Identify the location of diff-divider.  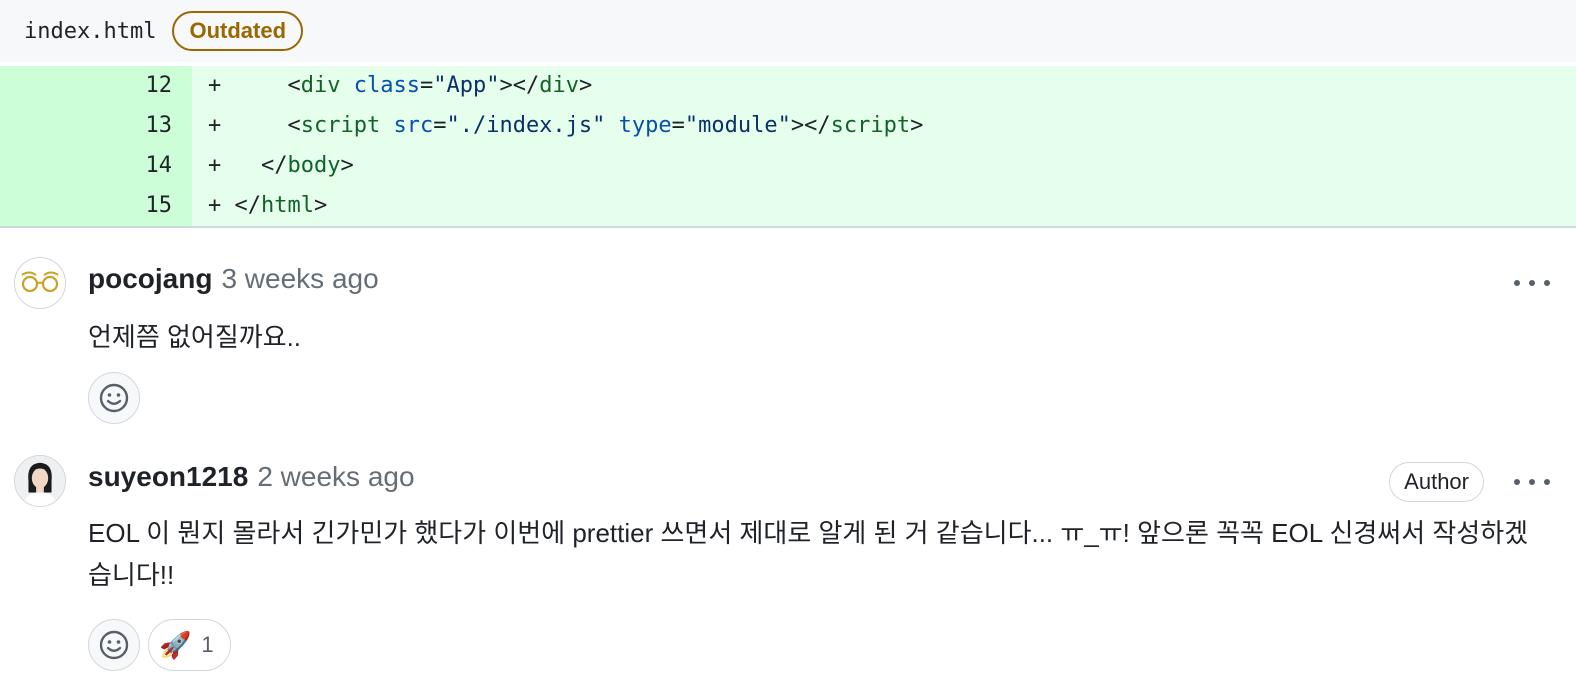
(788, 227).